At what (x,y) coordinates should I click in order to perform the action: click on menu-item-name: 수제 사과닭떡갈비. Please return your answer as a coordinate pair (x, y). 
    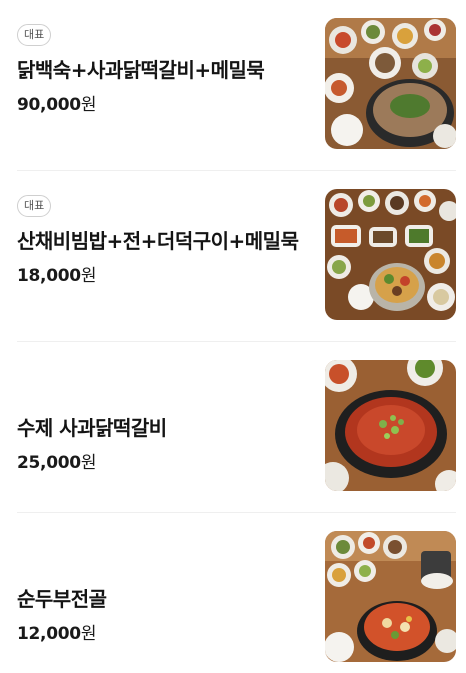
    Looking at the image, I should click on (92, 426).